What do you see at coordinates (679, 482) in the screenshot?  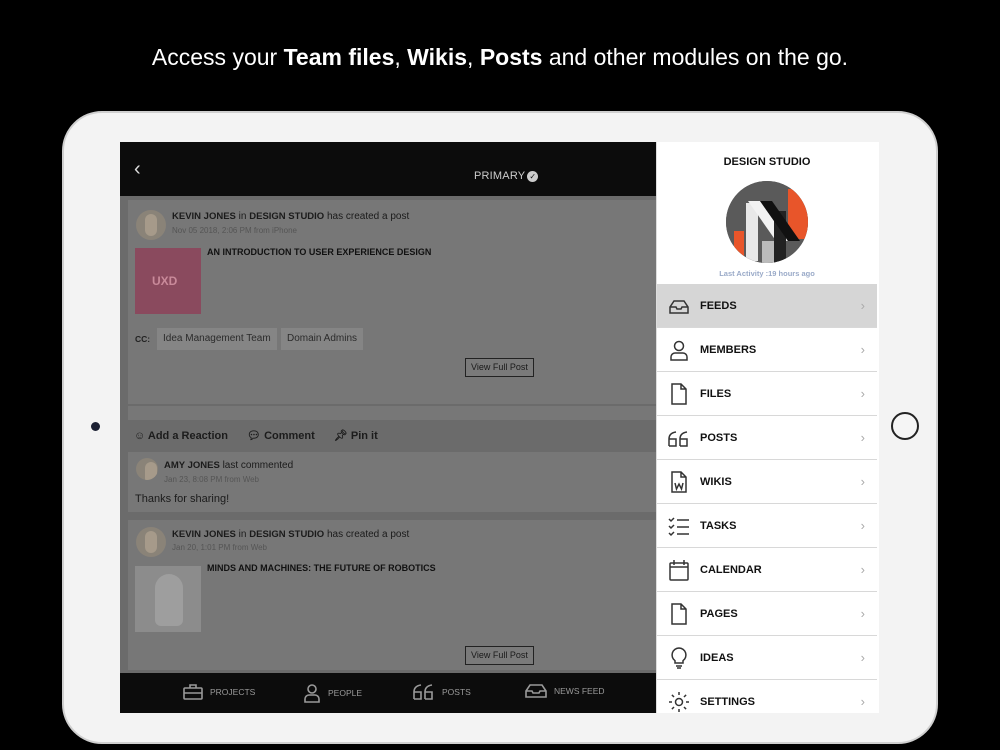 I see `wiki-icon` at bounding box center [679, 482].